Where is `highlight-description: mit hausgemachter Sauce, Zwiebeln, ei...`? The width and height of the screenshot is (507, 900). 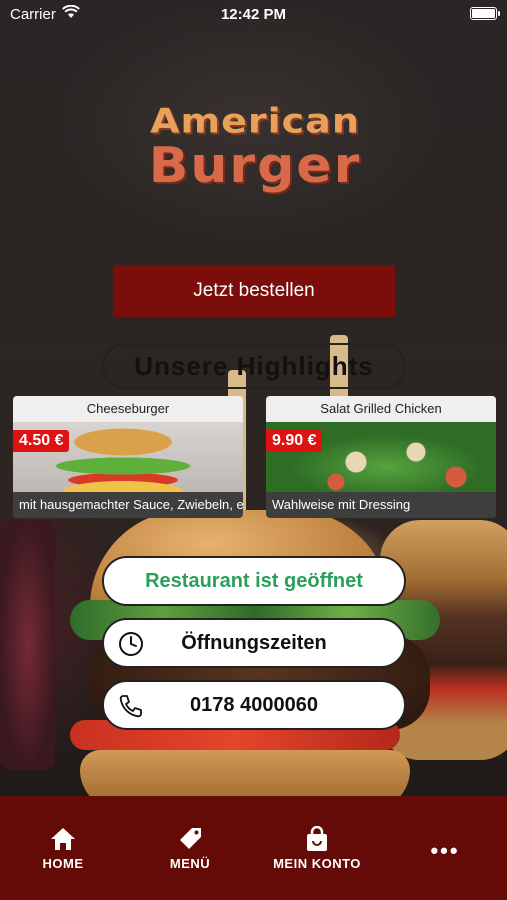
highlight-description: mit hausgemachter Sauce, Zwiebeln, ei... is located at coordinates (128, 505).